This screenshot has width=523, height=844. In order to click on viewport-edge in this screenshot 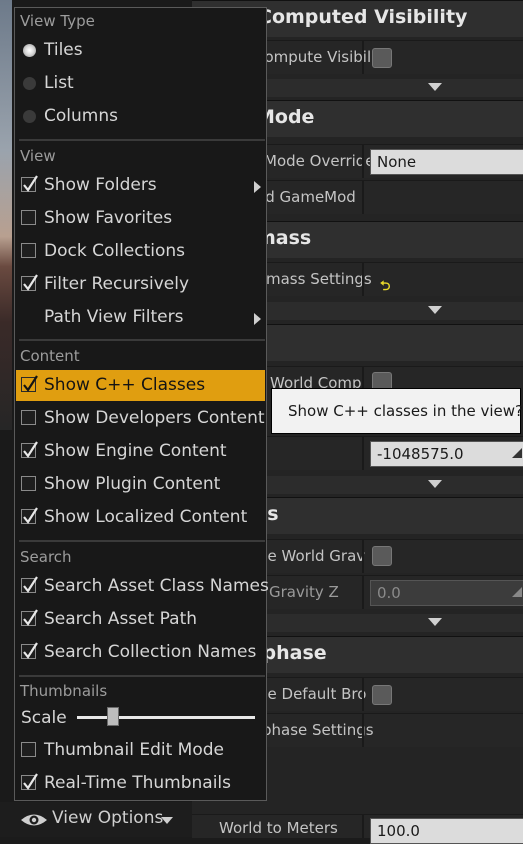, I will do `click(6, 215)`.